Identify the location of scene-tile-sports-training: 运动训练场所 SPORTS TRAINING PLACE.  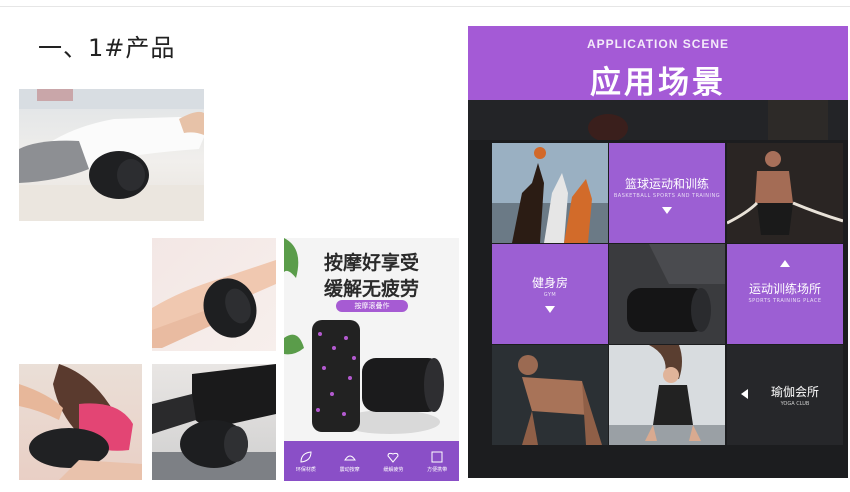
(785, 294).